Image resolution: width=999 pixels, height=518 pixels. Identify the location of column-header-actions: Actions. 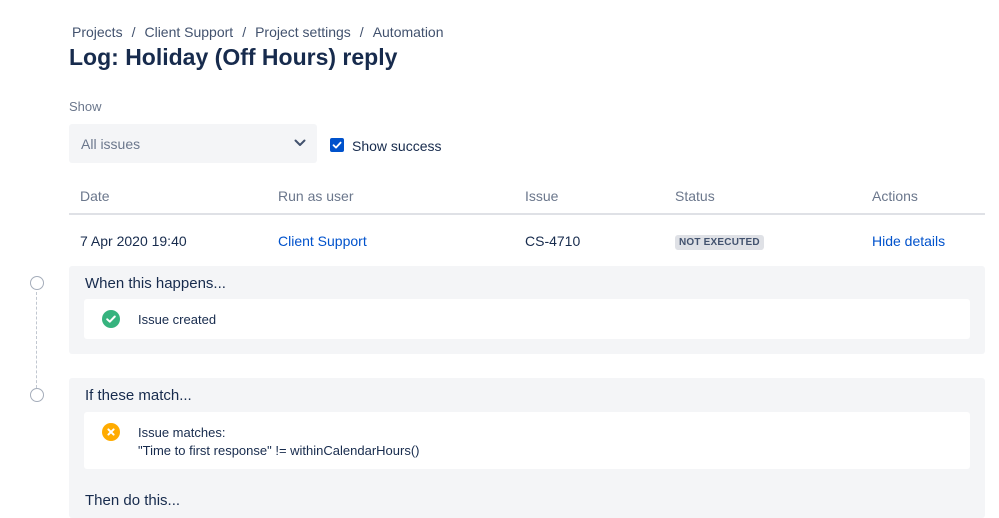
(895, 196).